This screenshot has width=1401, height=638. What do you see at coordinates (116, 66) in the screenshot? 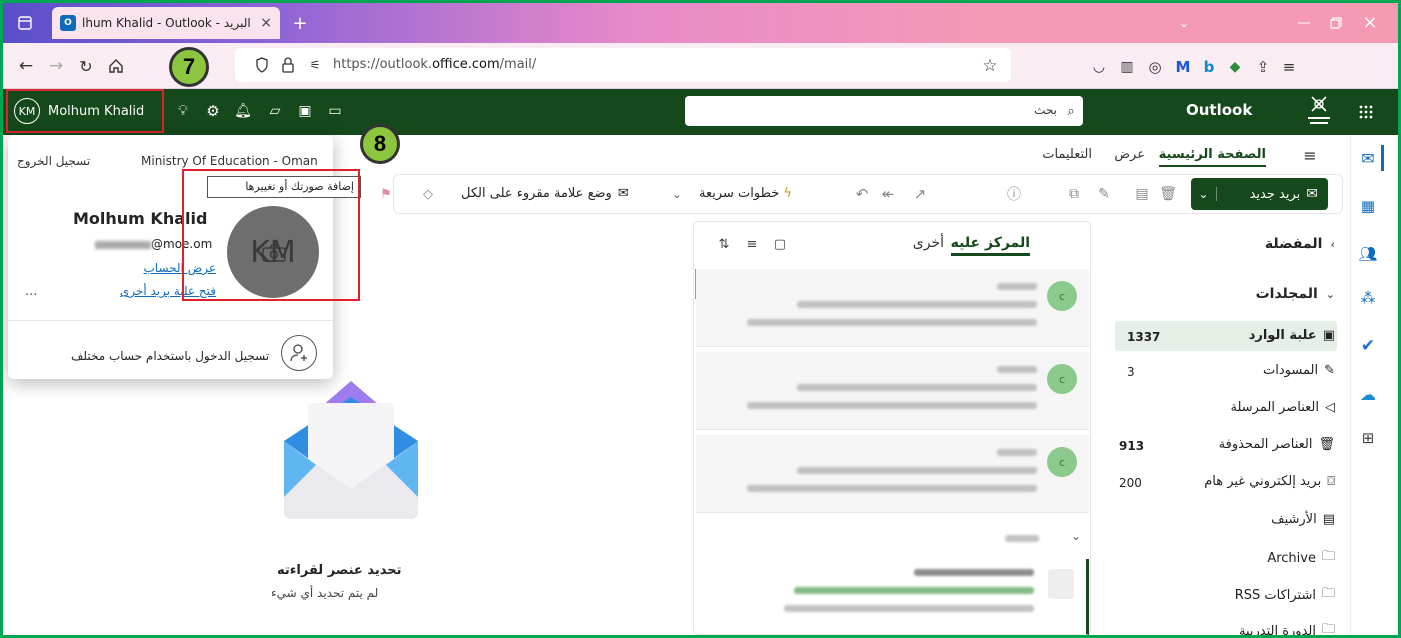
I see `home-icon` at bounding box center [116, 66].